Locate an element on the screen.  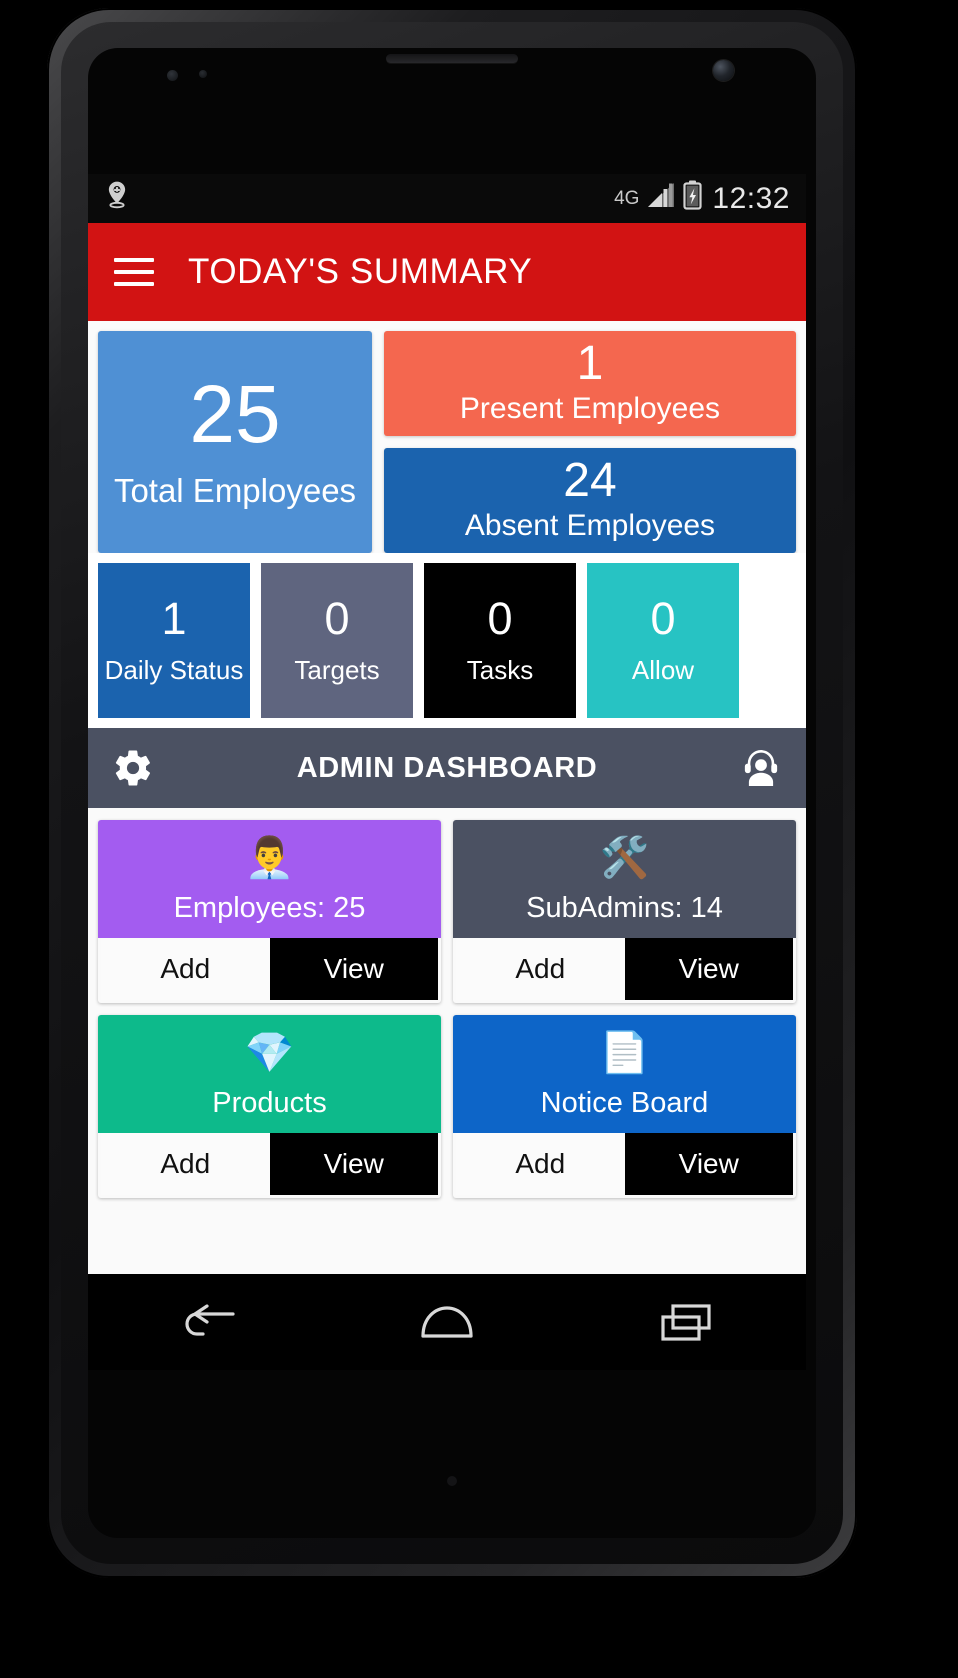
absent-employees-label: Absent Employees is located at coordinates (590, 526).